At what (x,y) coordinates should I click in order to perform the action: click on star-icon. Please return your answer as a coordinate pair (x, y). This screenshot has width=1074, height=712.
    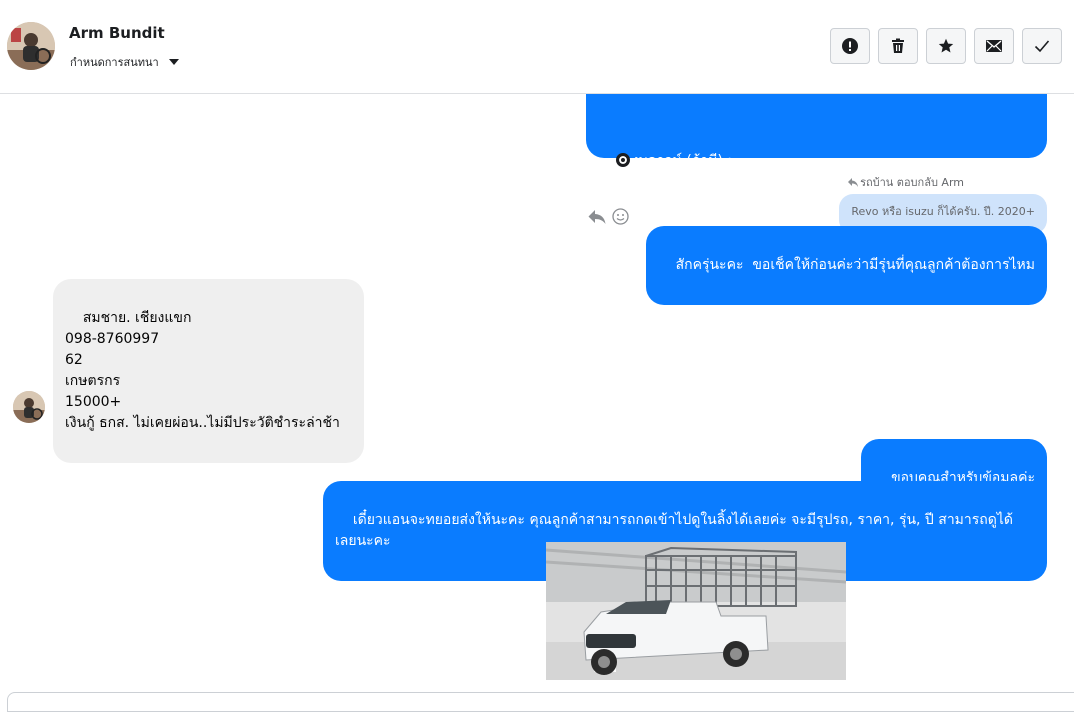
    Looking at the image, I should click on (946, 45).